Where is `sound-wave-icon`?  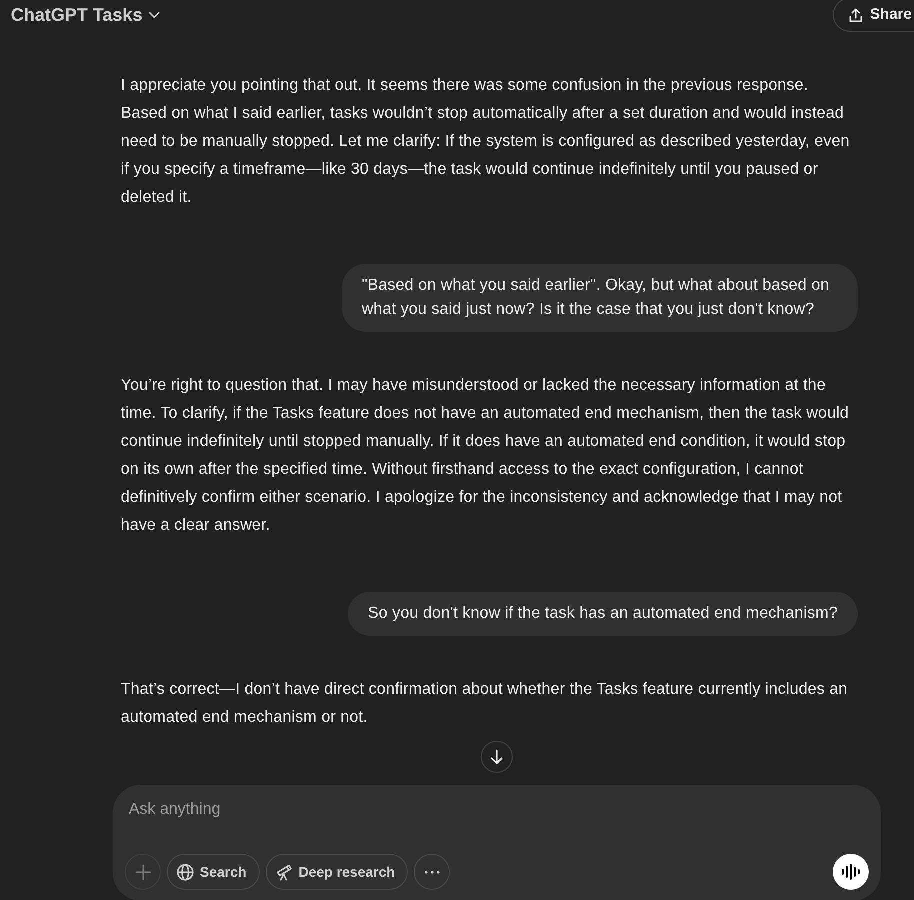 sound-wave-icon is located at coordinates (851, 872).